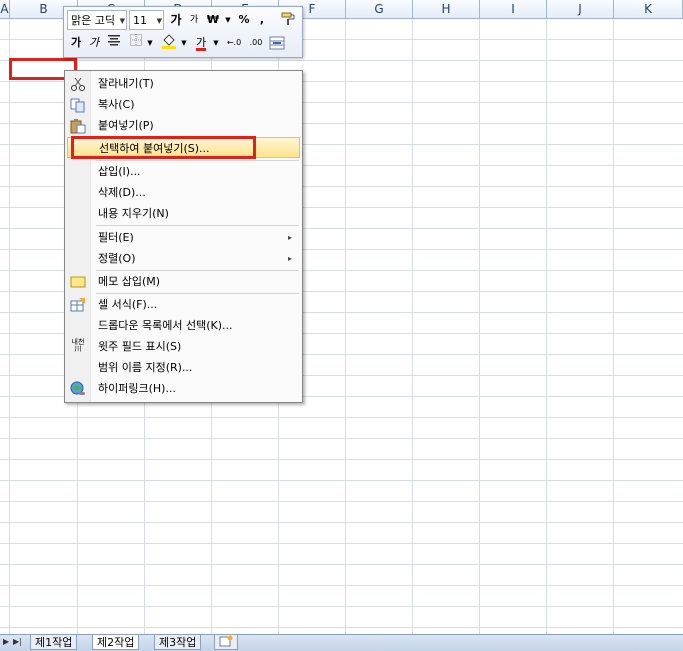 This screenshot has height=651, width=683. Describe the element at coordinates (288, 20) in the screenshot. I see `format-painter-icon` at that location.